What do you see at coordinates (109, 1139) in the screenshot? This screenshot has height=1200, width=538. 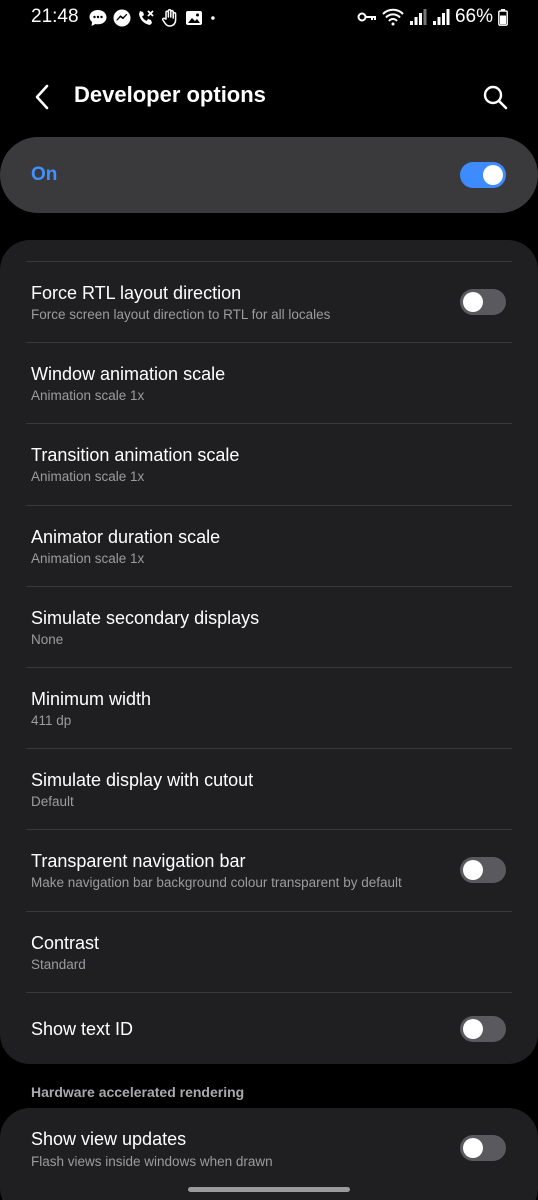 I see `row-title: Show view updates` at bounding box center [109, 1139].